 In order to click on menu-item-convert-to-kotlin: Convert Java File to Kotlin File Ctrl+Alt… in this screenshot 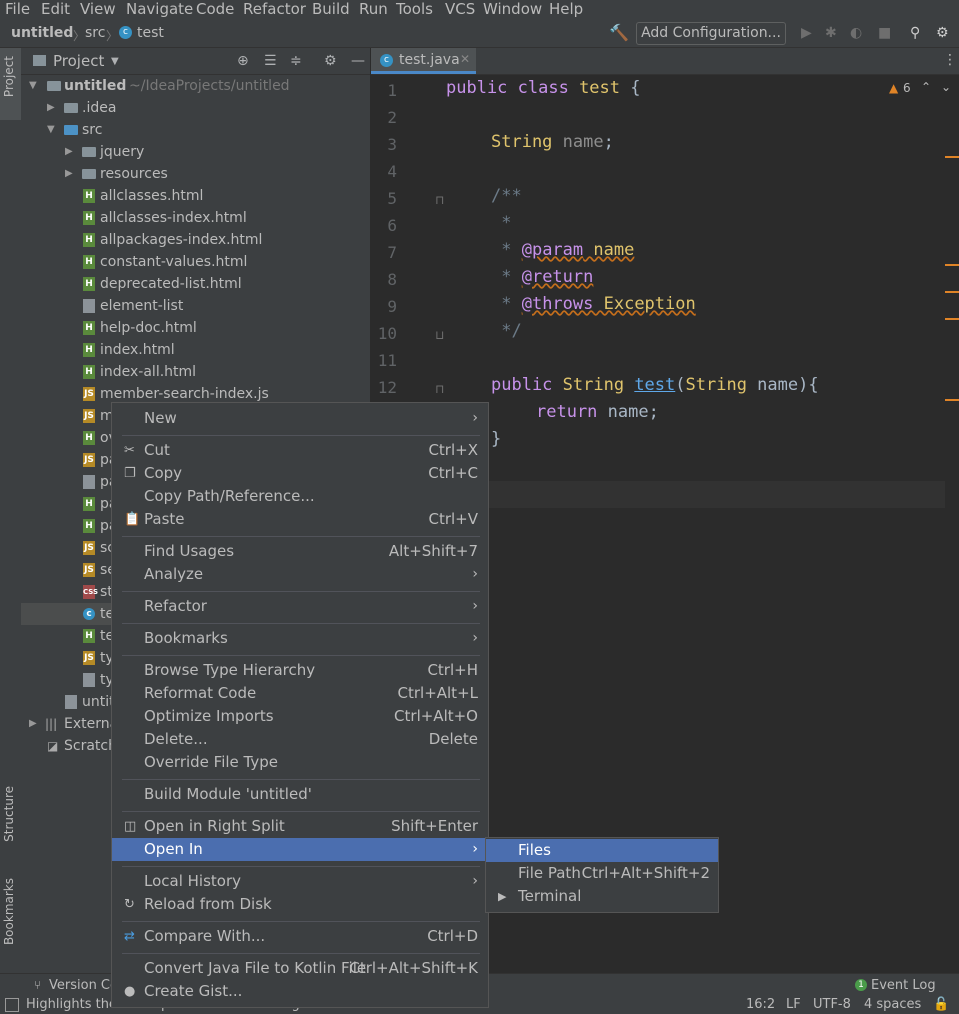, I will do `click(300, 968)`.